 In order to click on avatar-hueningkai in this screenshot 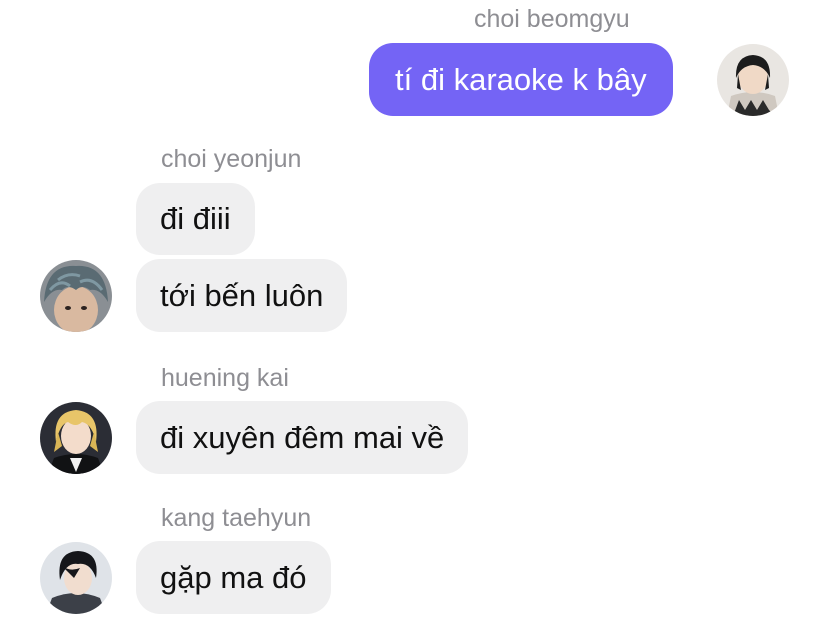, I will do `click(76, 438)`.